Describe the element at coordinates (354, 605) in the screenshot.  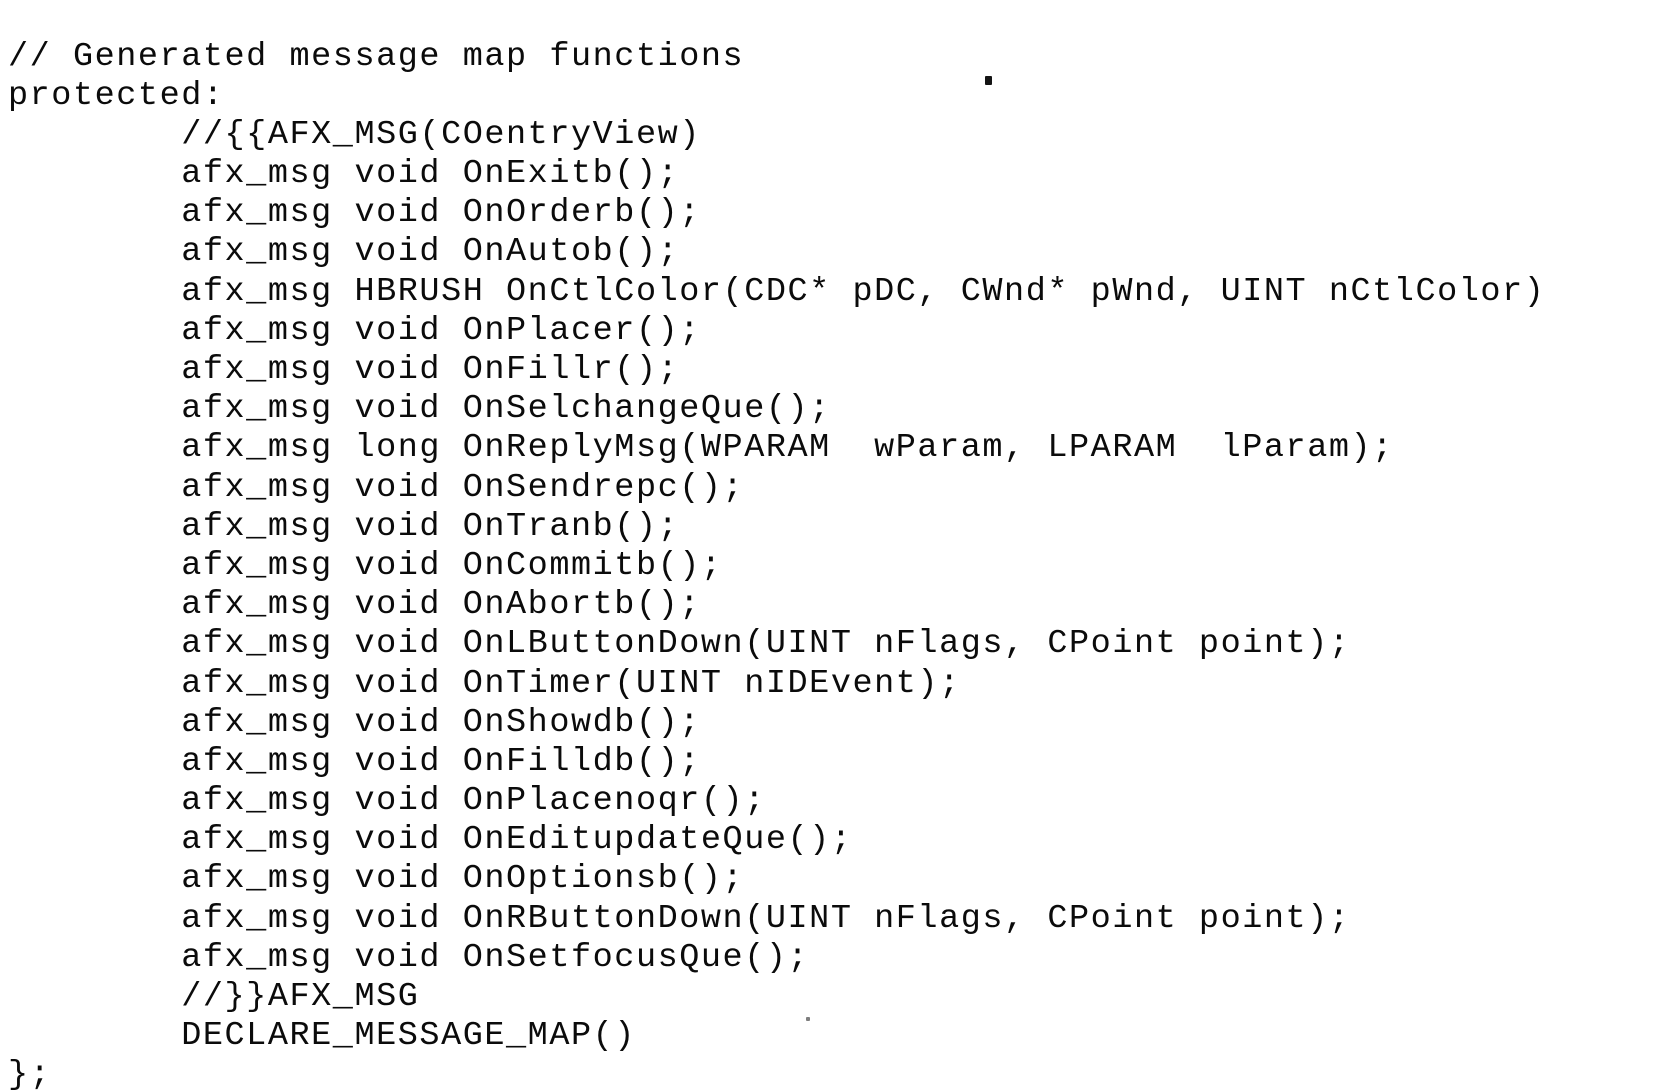
I see `code-line: afx_msg void OnAbortb();` at that location.